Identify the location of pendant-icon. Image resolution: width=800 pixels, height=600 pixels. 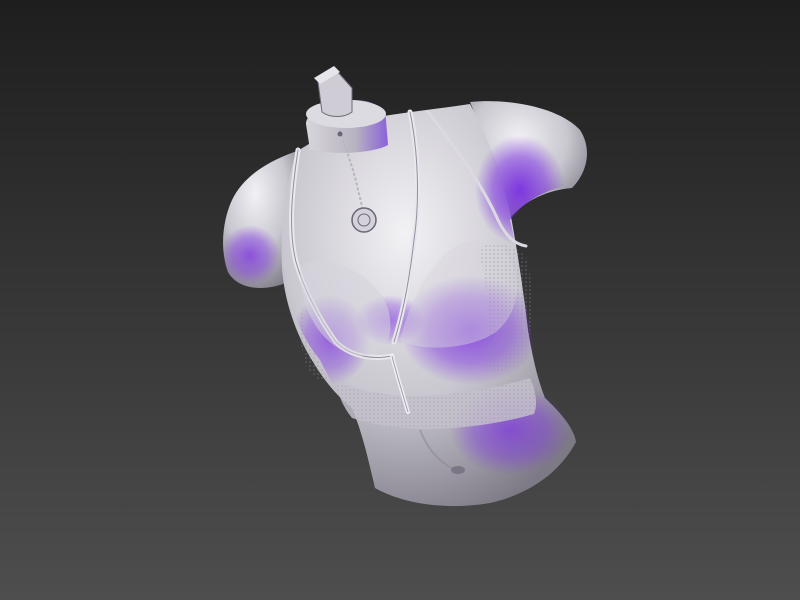
(364, 220).